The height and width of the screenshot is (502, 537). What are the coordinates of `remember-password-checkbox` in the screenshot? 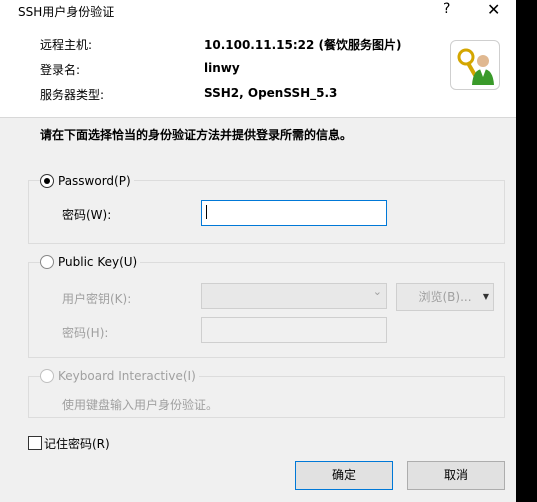 It's located at (35, 443).